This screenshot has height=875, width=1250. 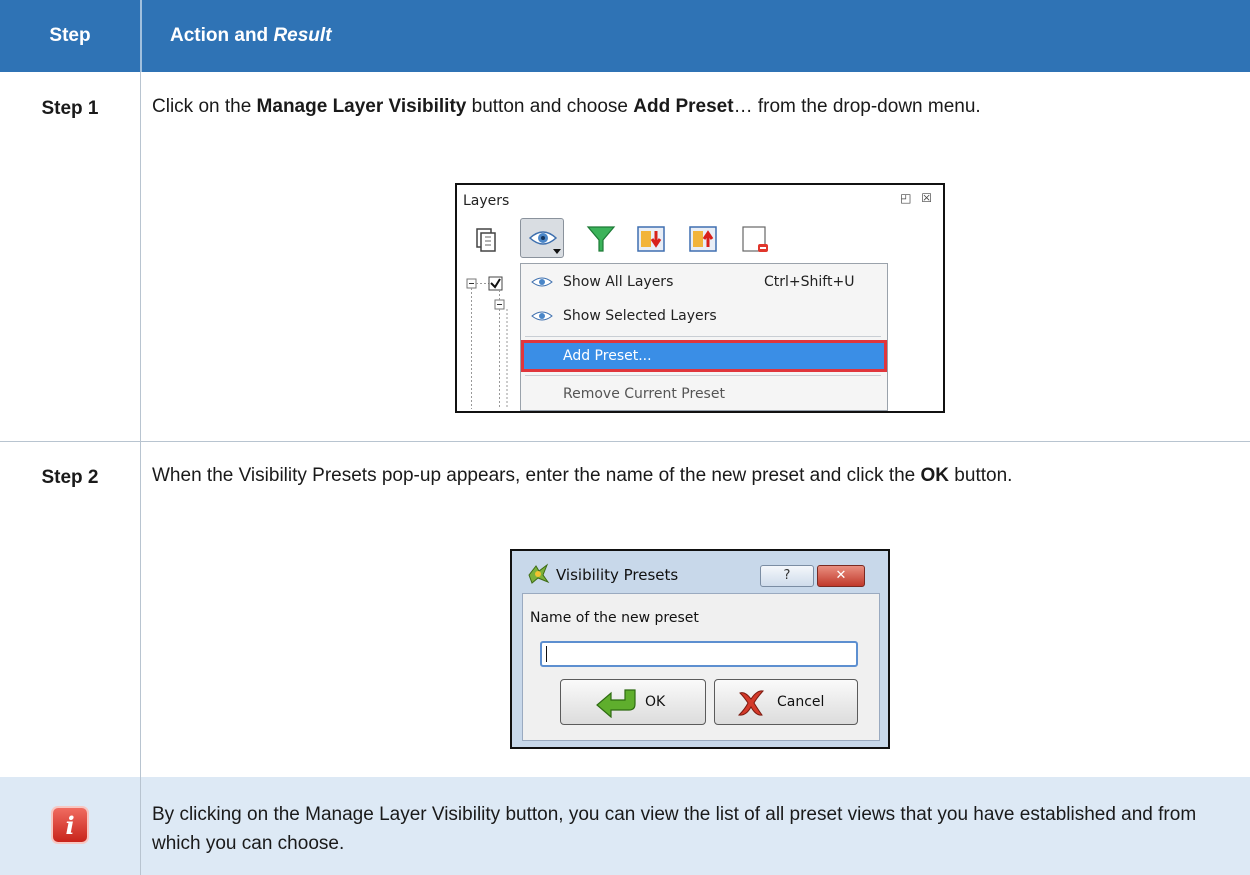 I want to click on layer-tree, so click(x=487, y=342).